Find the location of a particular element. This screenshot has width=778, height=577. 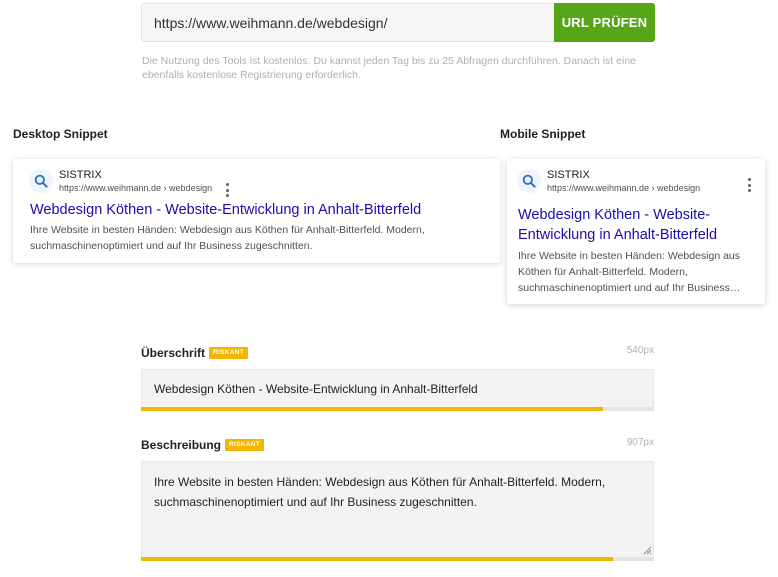

check-url-button: URL PRÜFEN is located at coordinates (604, 22).